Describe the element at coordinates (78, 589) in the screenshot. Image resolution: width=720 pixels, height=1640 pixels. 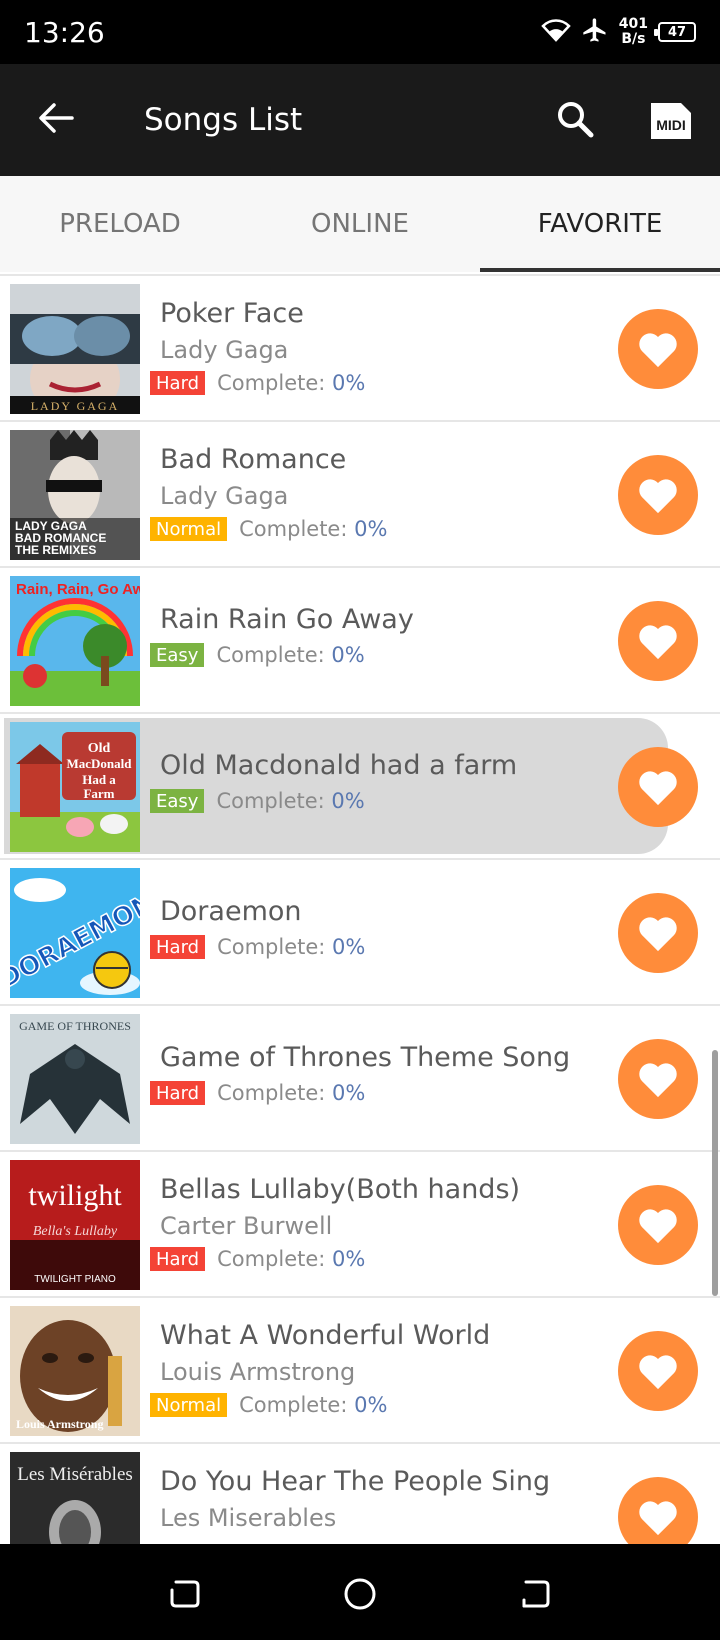
I see `cover-text: Rain, Rain, Go Away` at that location.